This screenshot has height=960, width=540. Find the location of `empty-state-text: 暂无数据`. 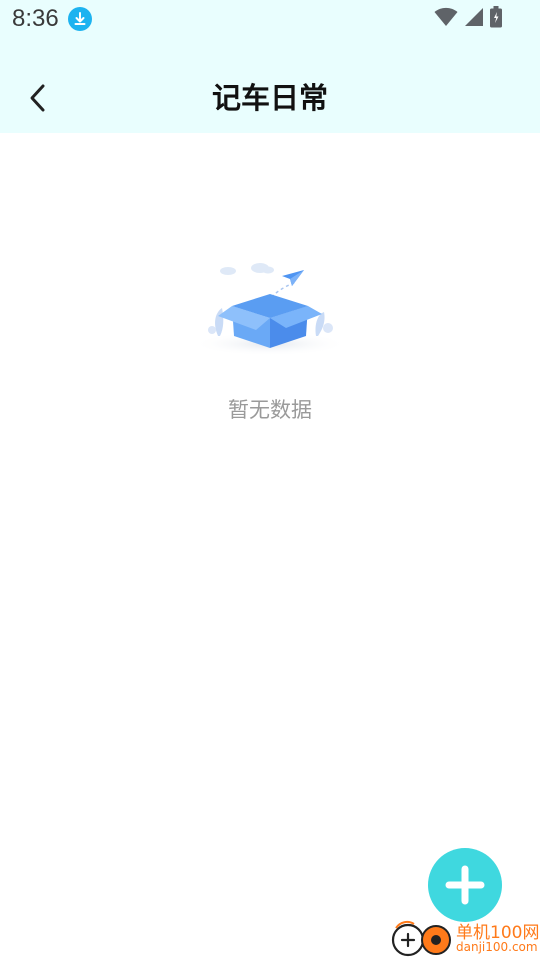

empty-state-text: 暂无数据 is located at coordinates (270, 410).